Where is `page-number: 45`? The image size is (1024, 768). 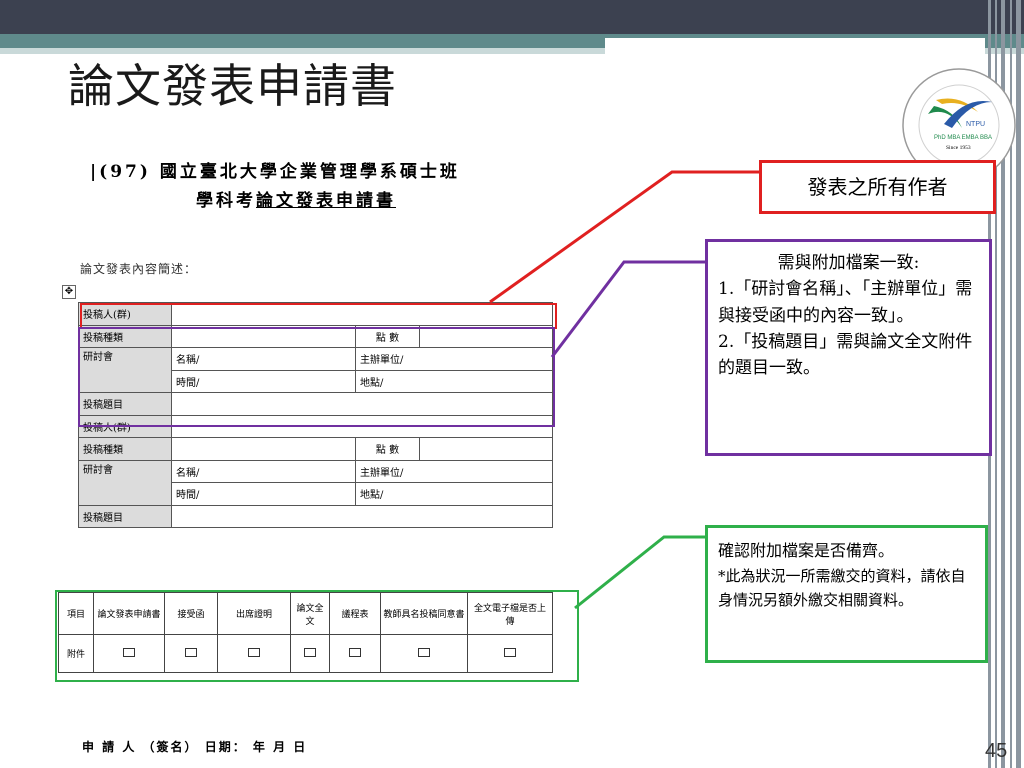 page-number: 45 is located at coordinates (996, 751).